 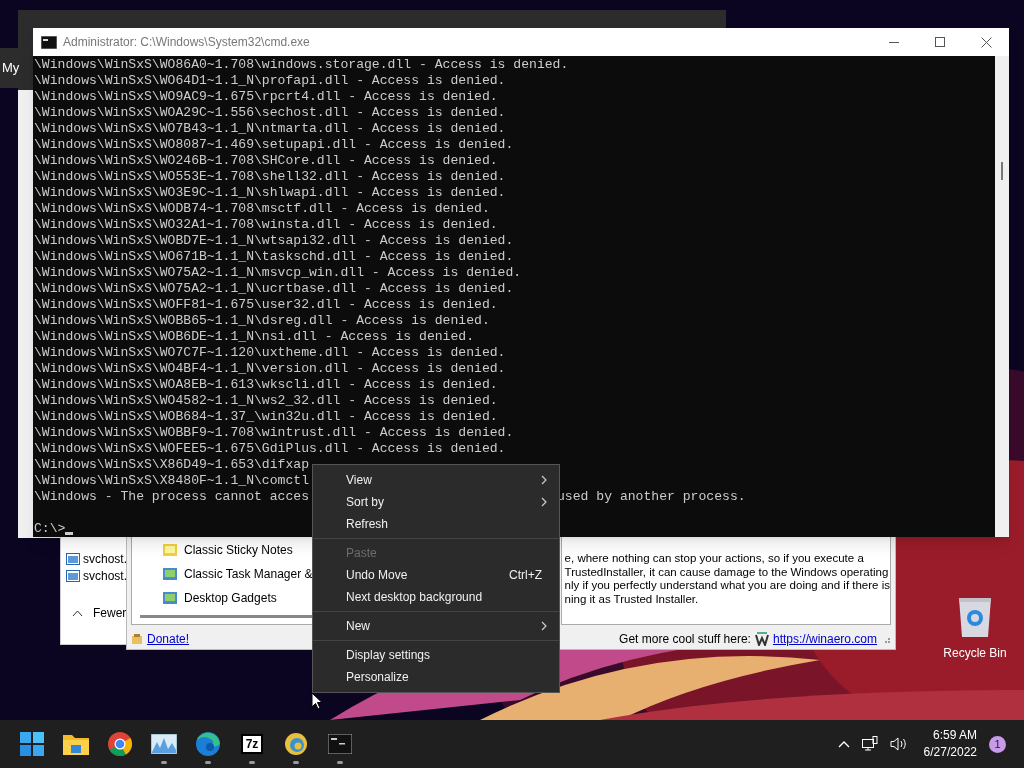 I want to click on text-cursor, so click(x=69, y=533).